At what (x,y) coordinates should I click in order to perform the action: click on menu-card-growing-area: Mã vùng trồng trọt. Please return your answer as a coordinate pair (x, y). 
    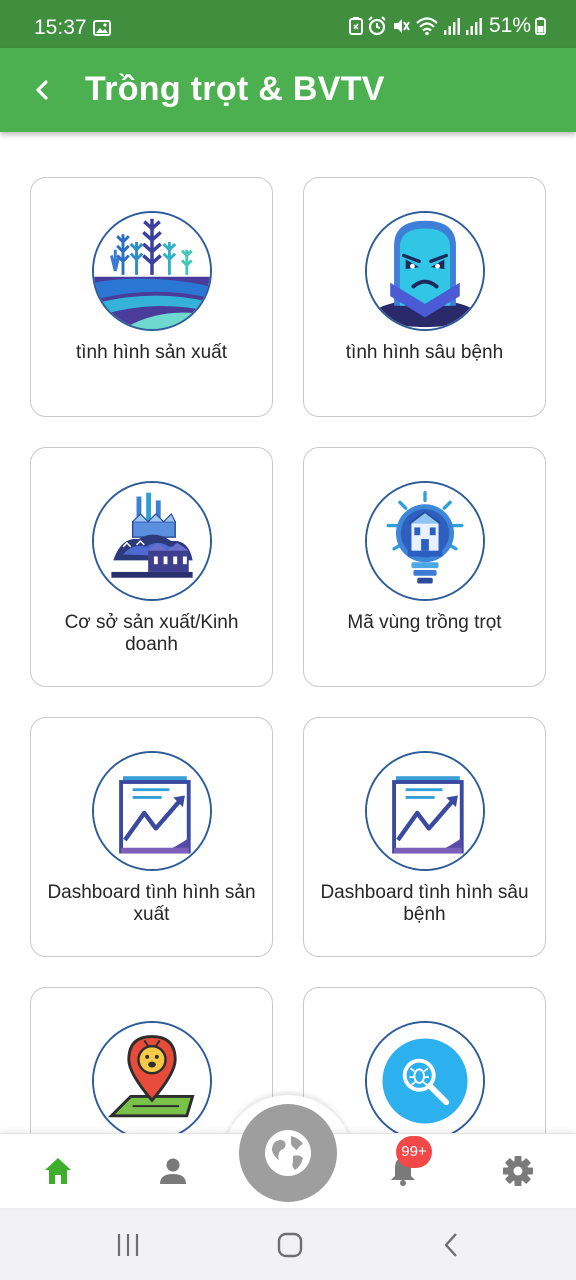
    Looking at the image, I should click on (424, 567).